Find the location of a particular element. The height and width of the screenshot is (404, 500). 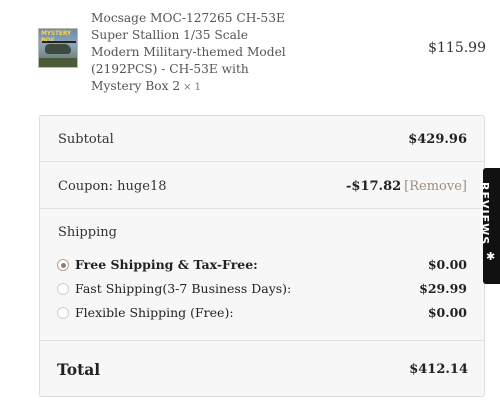

reviews-tab: REVIEWS ✱ is located at coordinates (489, 226).